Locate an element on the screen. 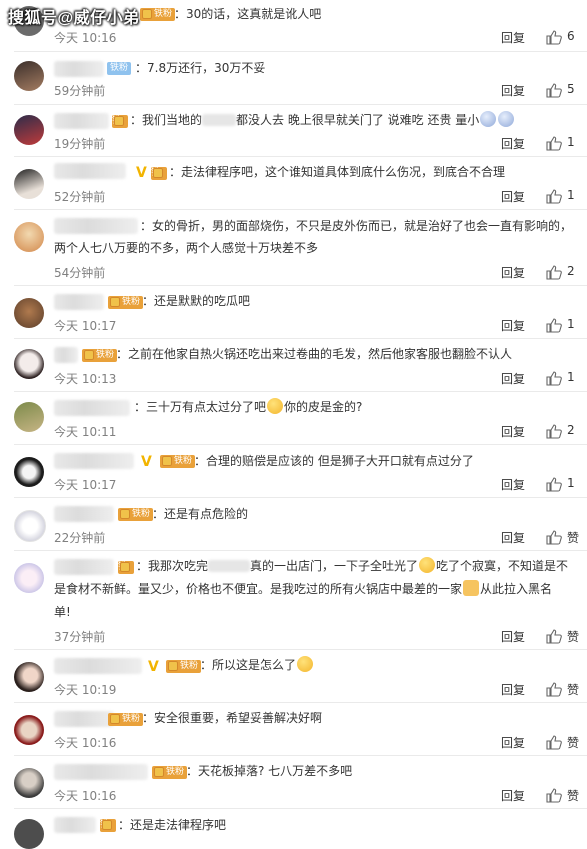 The width and height of the screenshot is (587, 849). comment-text: ：合理的赔偿是应该的 但是狮子大开口就有点过分了 is located at coordinates (334, 461).